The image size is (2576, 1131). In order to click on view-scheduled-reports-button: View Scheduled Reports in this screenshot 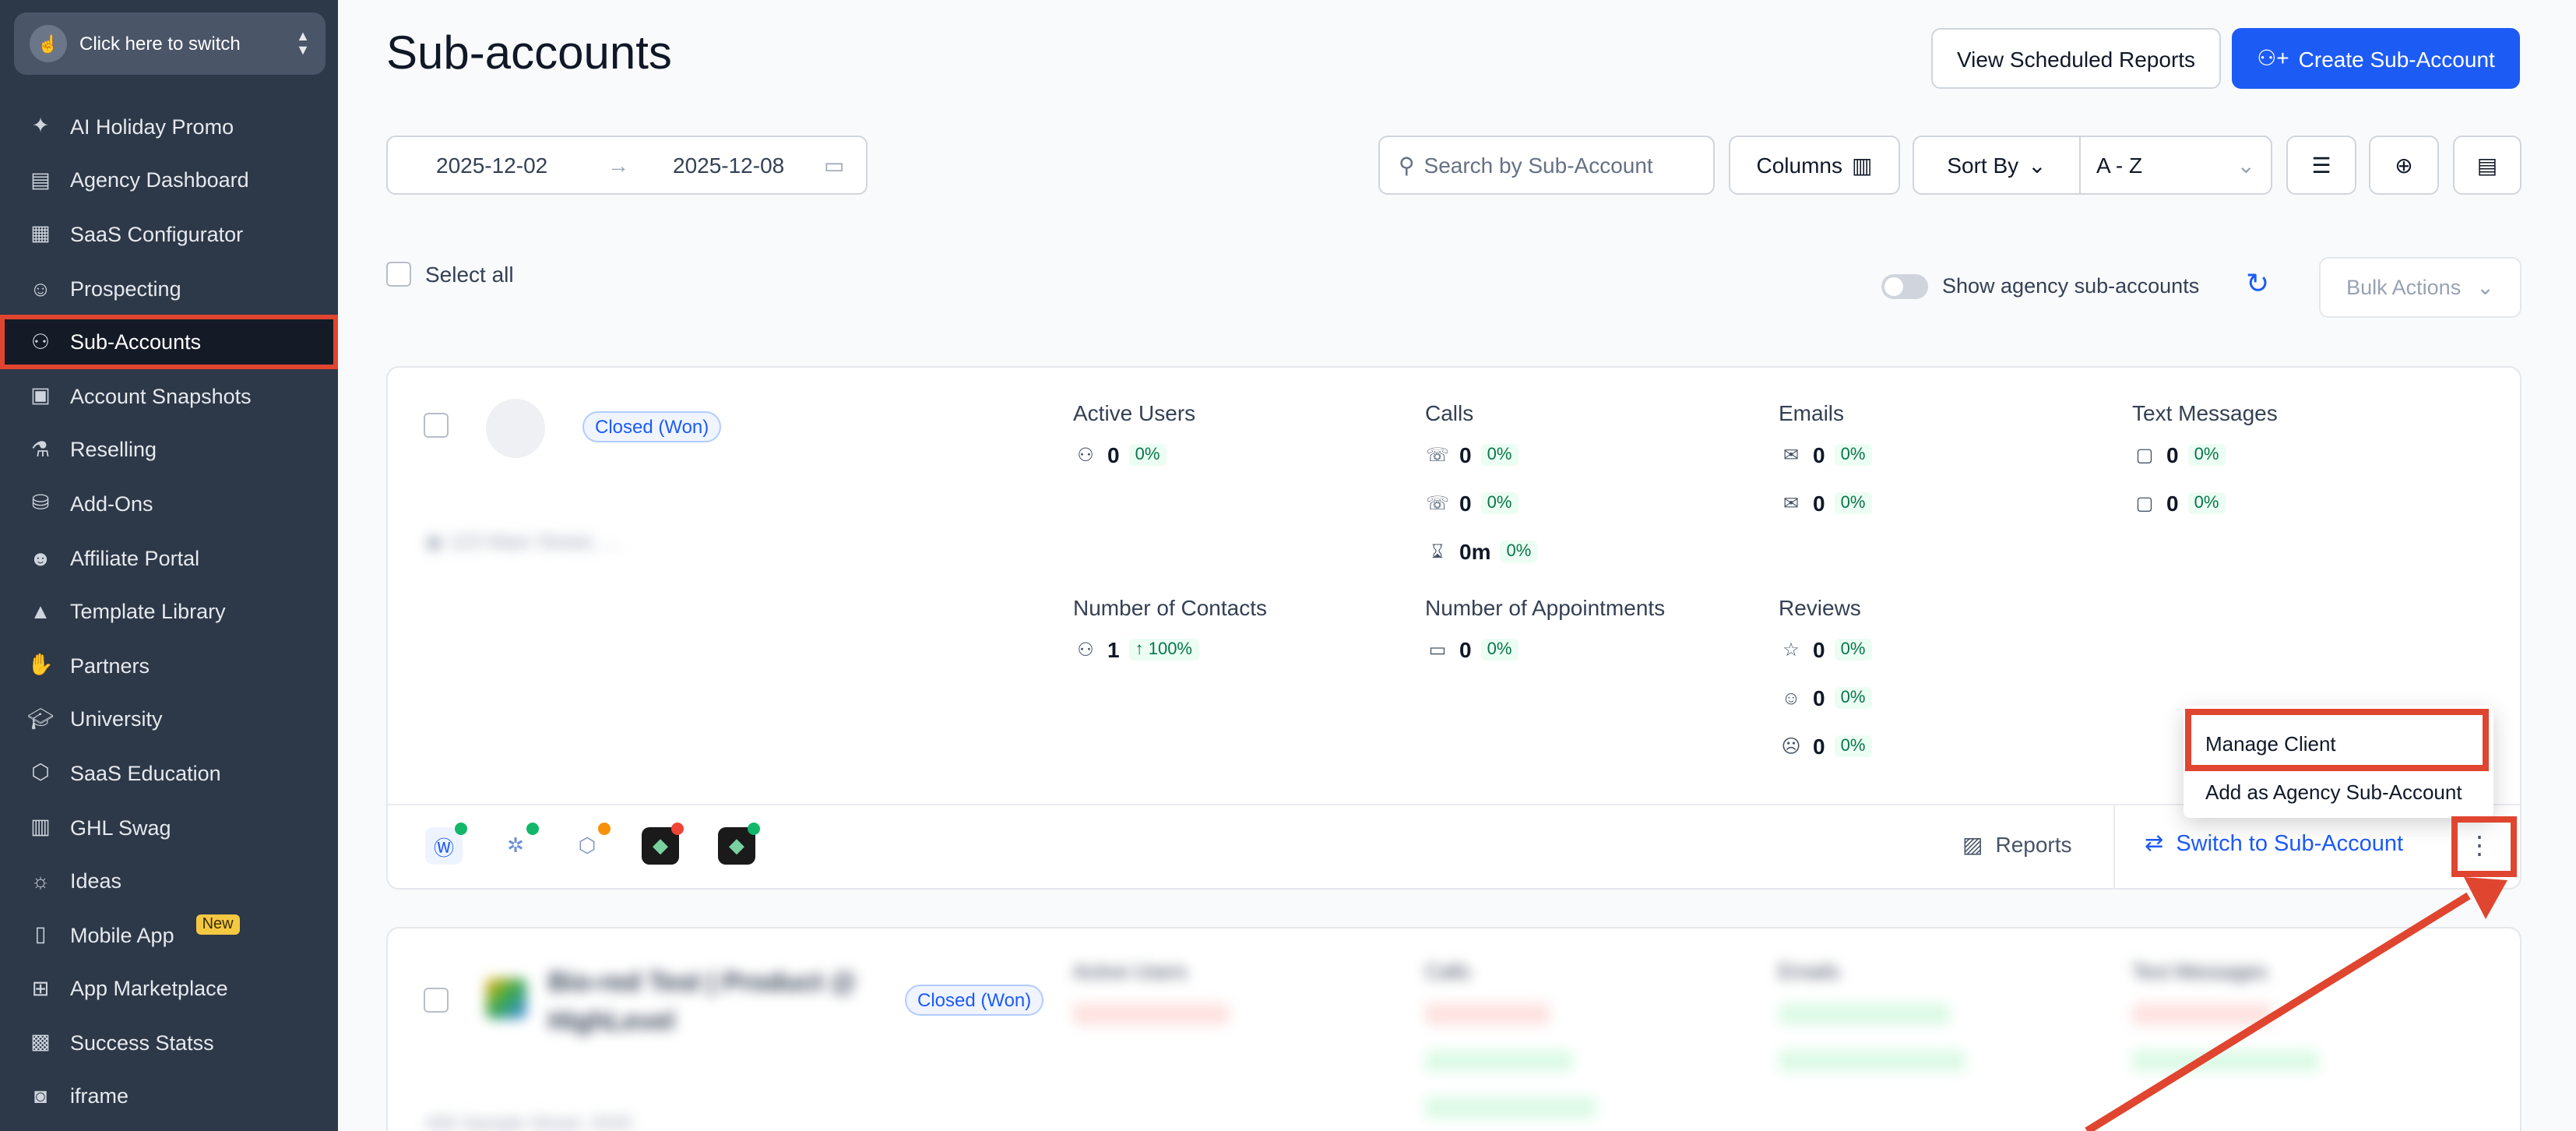, I will do `click(2076, 58)`.